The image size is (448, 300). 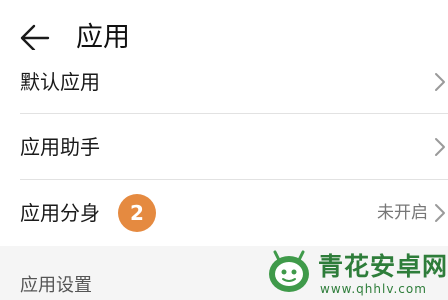 What do you see at coordinates (60, 82) in the screenshot?
I see `list-item-label: 默认应用` at bounding box center [60, 82].